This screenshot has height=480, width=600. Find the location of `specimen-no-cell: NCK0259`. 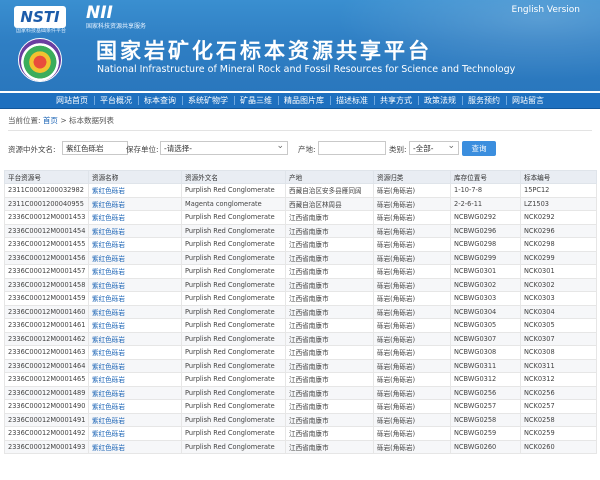

specimen-no-cell: NCK0259 is located at coordinates (558, 433).